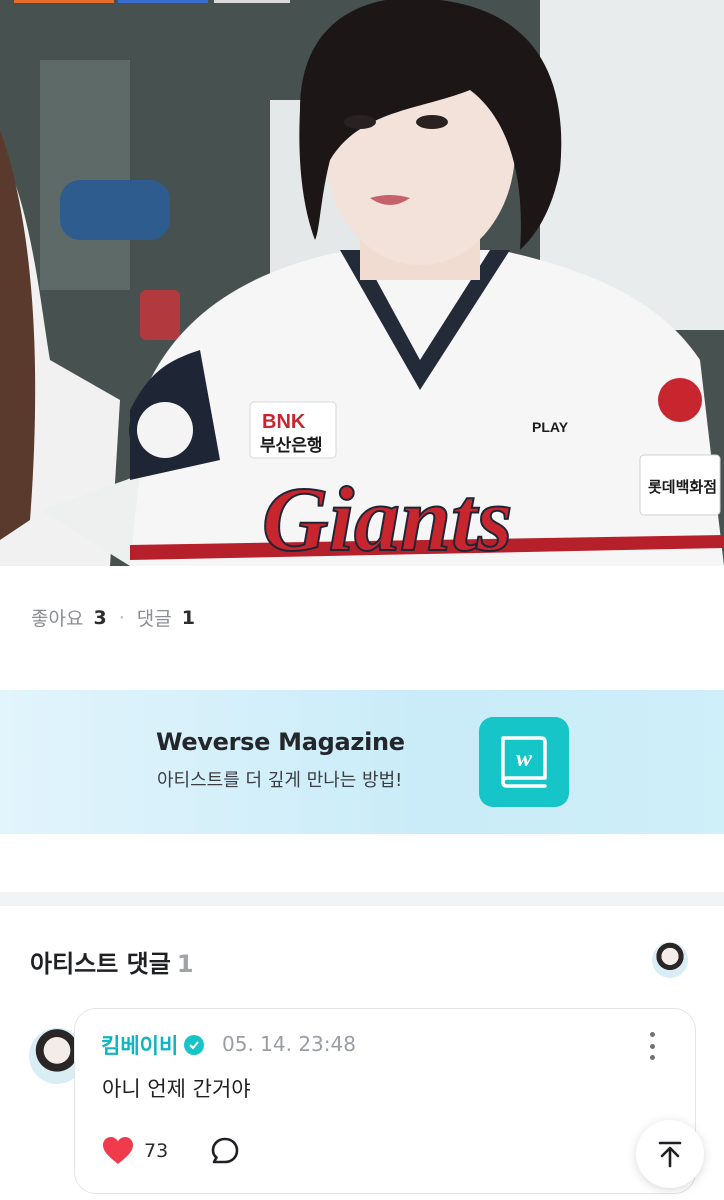  Describe the element at coordinates (225, 1151) in the screenshot. I see `reply-icon` at that location.